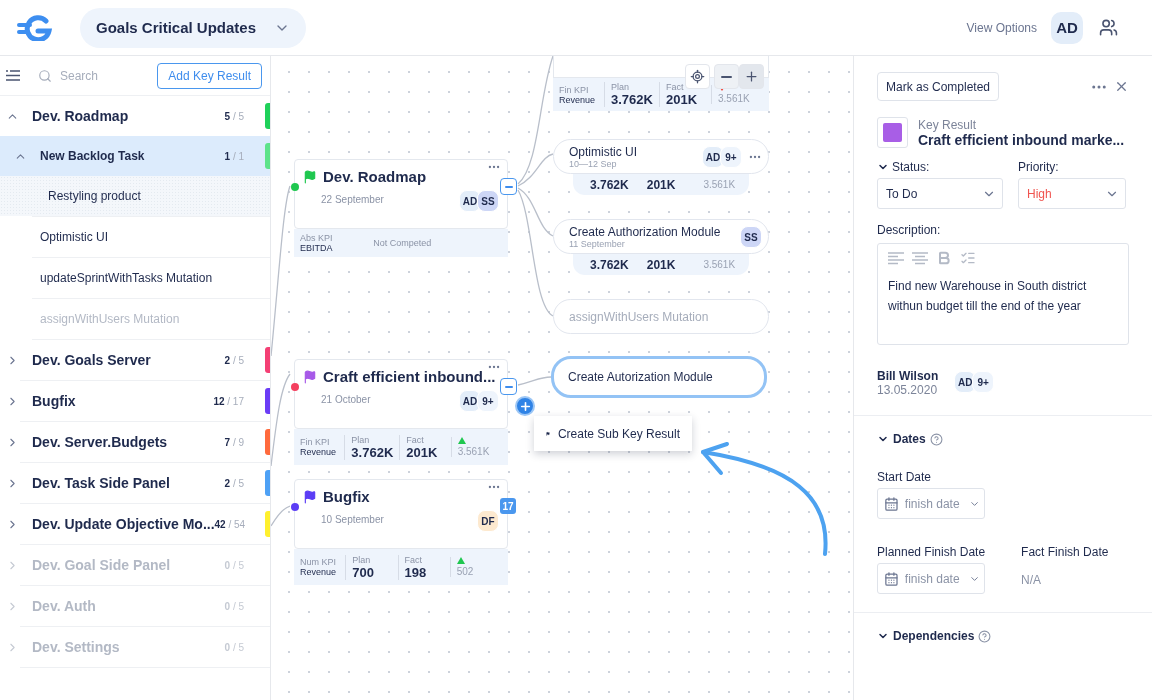 This screenshot has width=1152, height=700. Describe the element at coordinates (909, 230) in the screenshot. I see `field-label: Description:` at that location.